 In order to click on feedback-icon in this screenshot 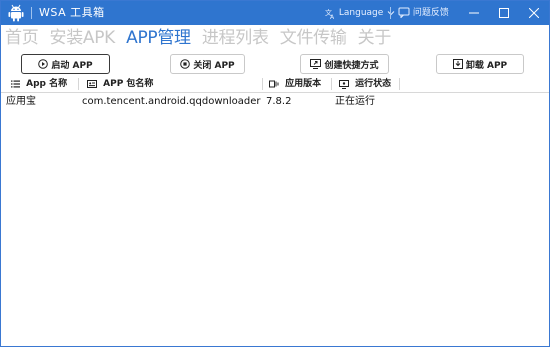, I will do `click(404, 13)`.